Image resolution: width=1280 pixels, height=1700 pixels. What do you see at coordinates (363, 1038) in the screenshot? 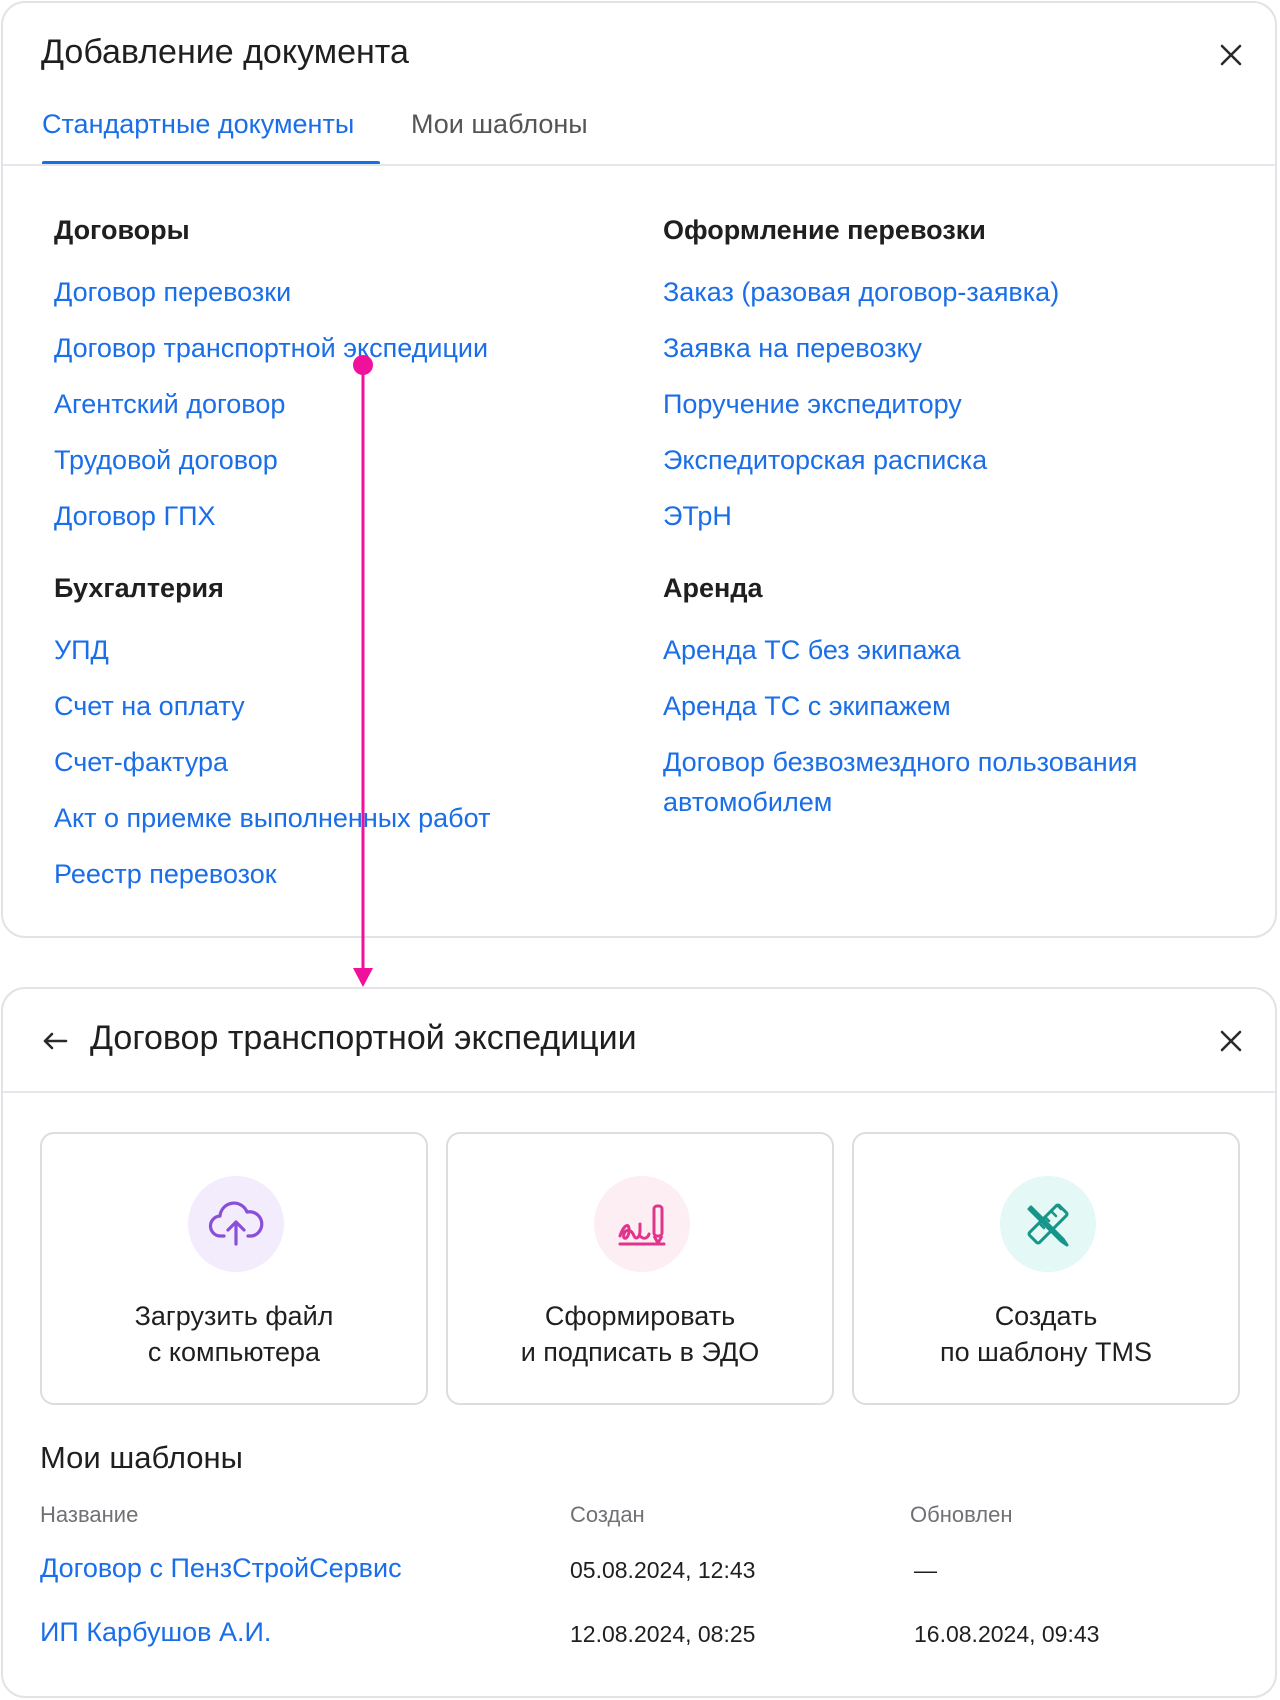
I see `dialog-title: Договор транспортной экспедиции` at bounding box center [363, 1038].